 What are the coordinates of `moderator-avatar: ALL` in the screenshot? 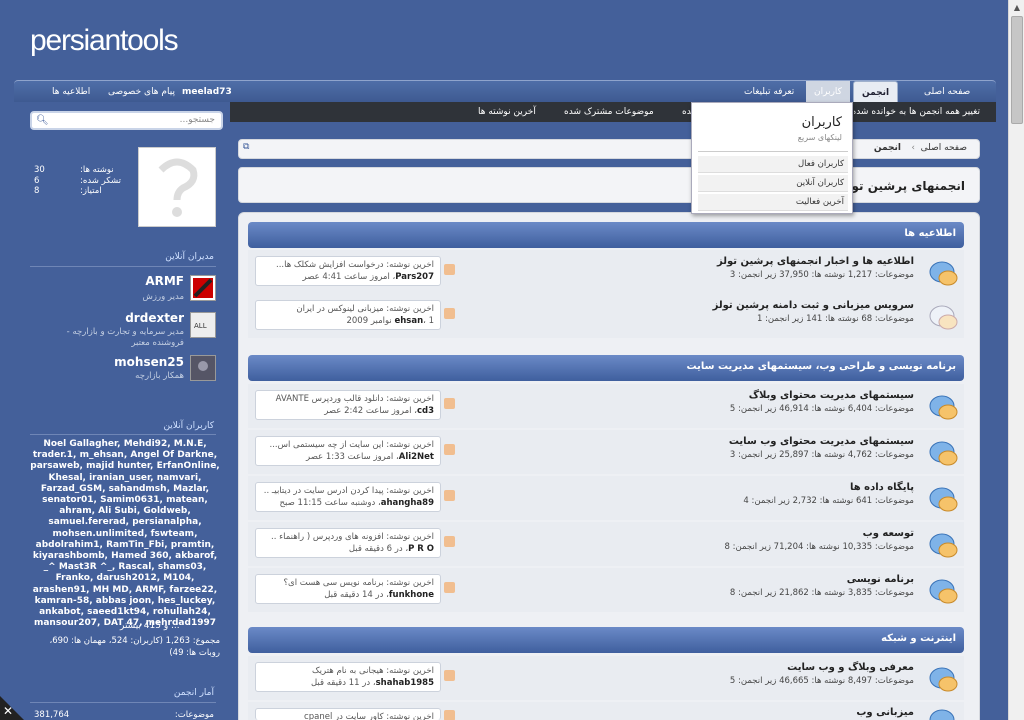 It's located at (203, 325).